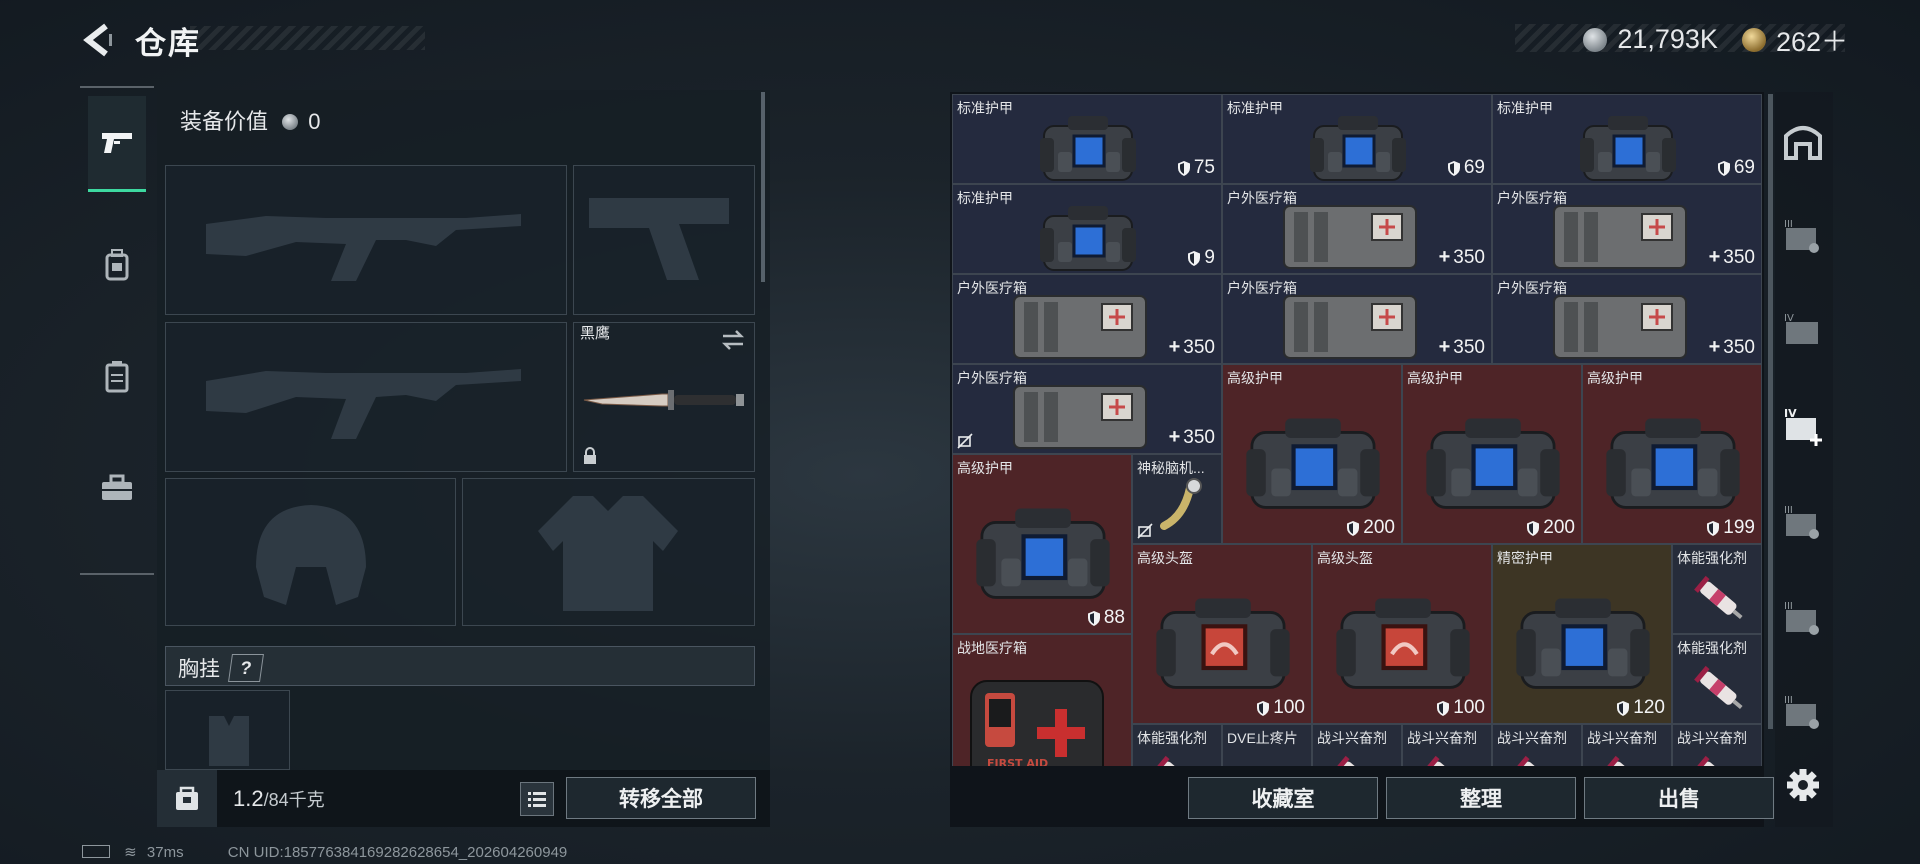 Image resolution: width=1920 pixels, height=864 pixels. I want to click on item-value: 69, so click(1744, 167).